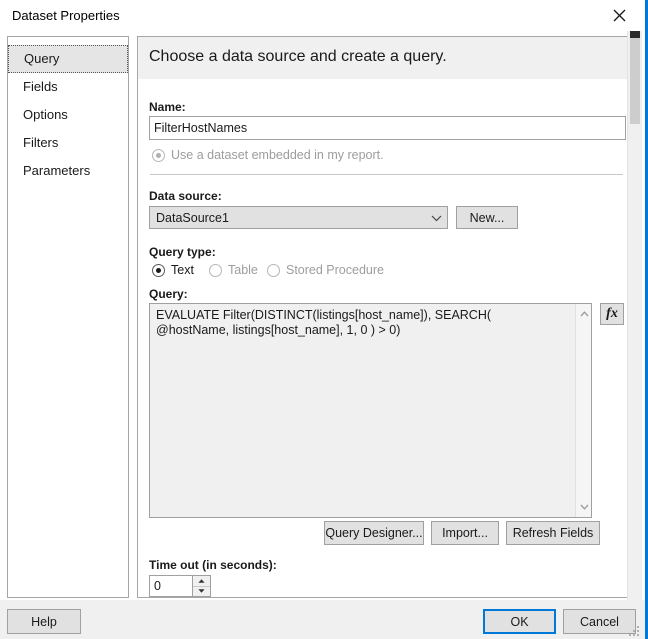 The width and height of the screenshot is (648, 639). Describe the element at coordinates (322, 15) in the screenshot. I see `title-bar: Dataset Properties` at that location.